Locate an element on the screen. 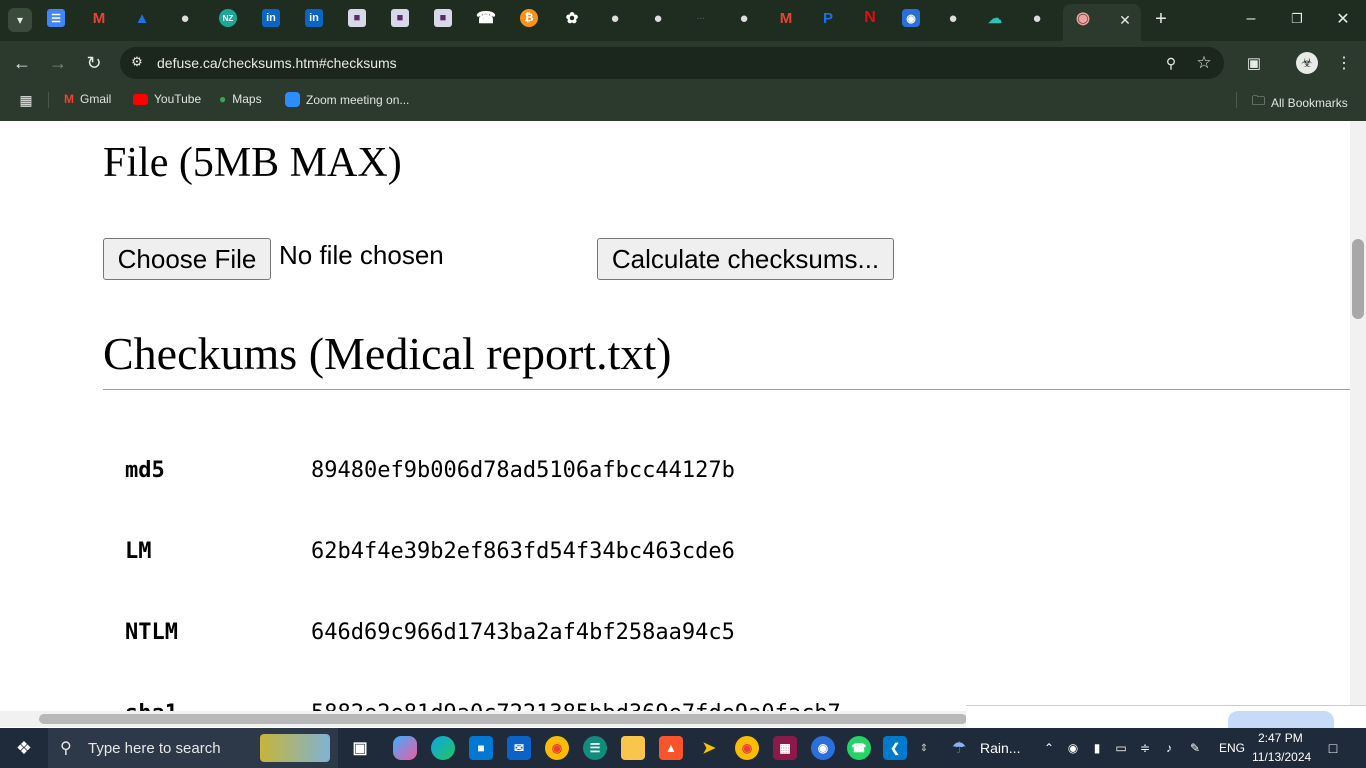 Image resolution: width=1366 pixels, height=768 pixels. bookmark-divider is located at coordinates (48, 100).